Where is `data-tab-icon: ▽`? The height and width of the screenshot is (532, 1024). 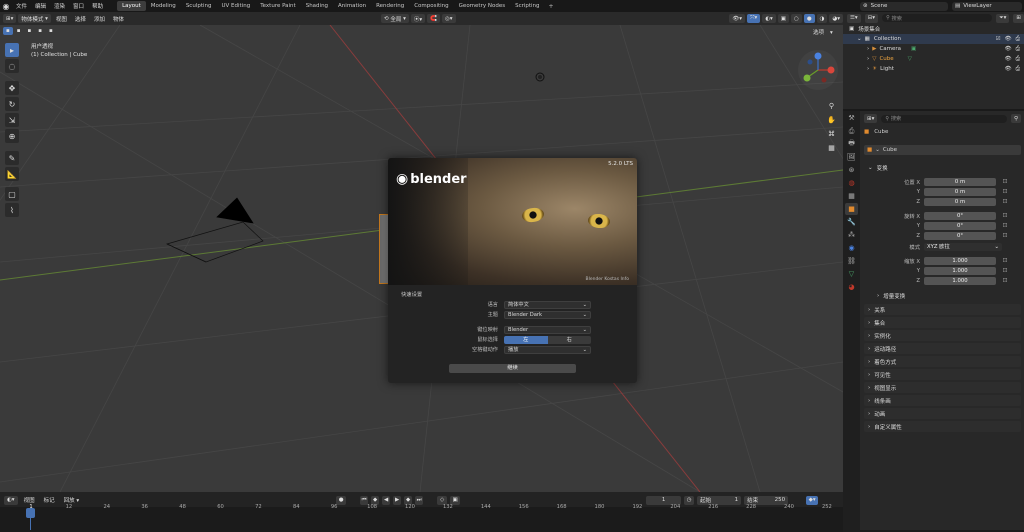 data-tab-icon: ▽ is located at coordinates (851, 274).